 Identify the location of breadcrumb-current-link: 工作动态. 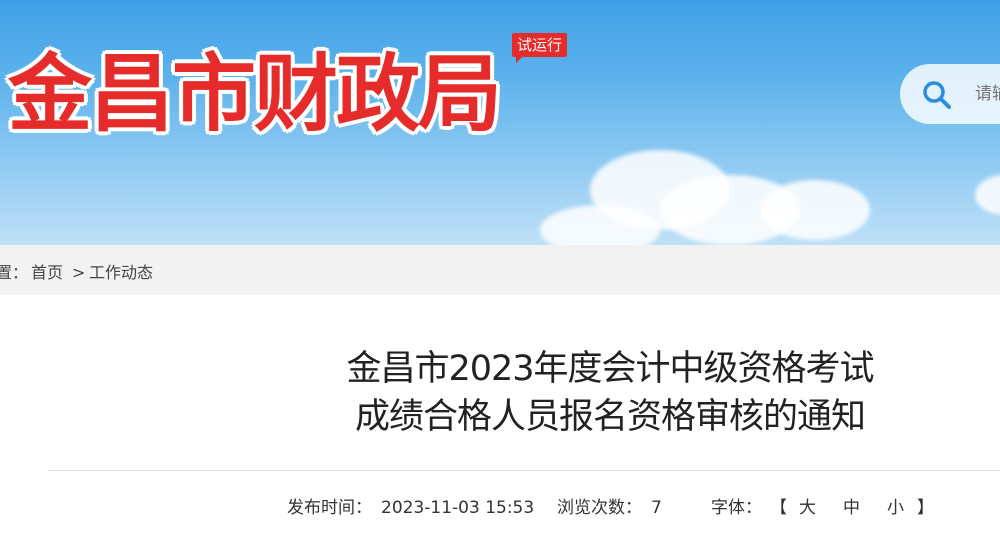
(121, 272).